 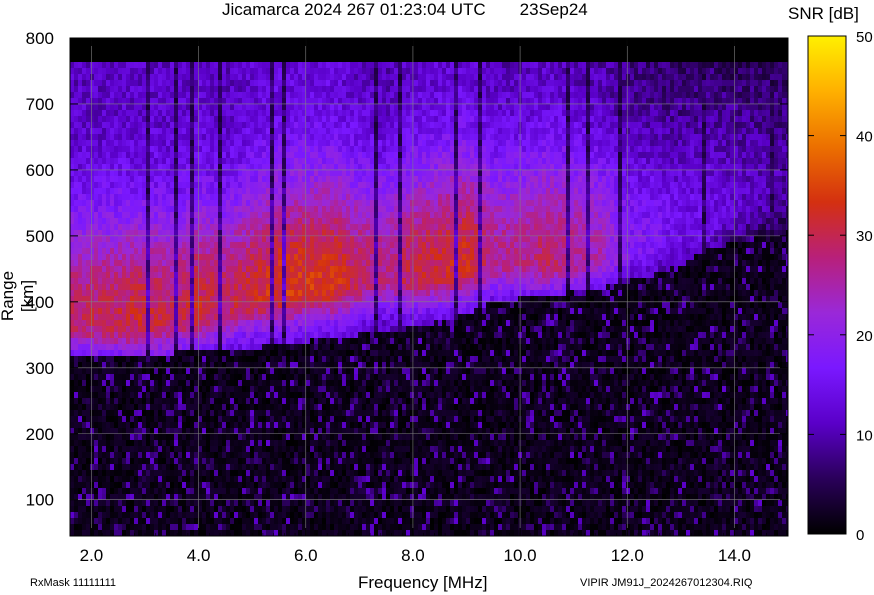 What do you see at coordinates (40, 38) in the screenshot?
I see `y-tick-label: 800` at bounding box center [40, 38].